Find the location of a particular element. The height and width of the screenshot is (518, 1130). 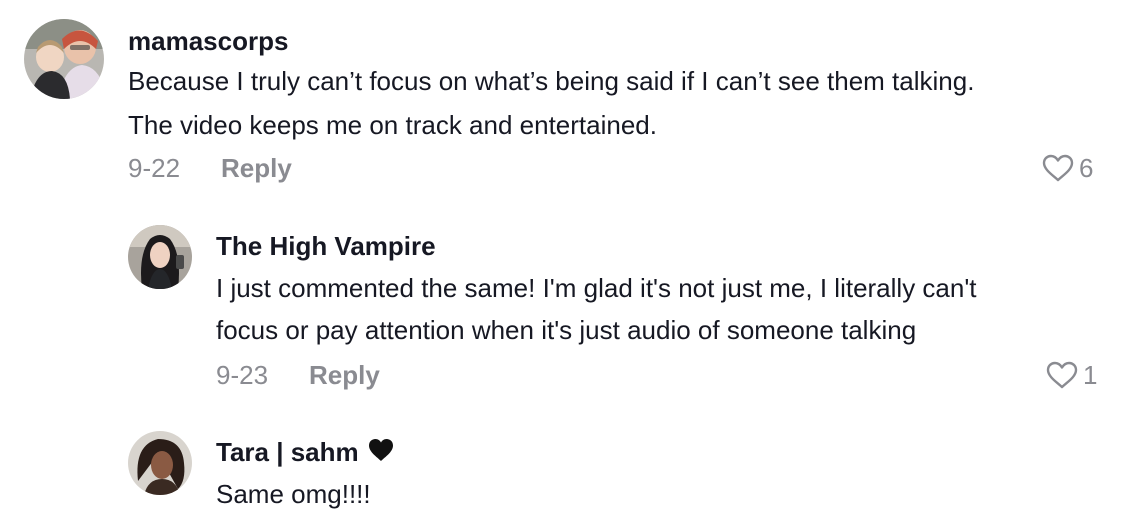

like-button: 1 is located at coordinates (1071, 375).